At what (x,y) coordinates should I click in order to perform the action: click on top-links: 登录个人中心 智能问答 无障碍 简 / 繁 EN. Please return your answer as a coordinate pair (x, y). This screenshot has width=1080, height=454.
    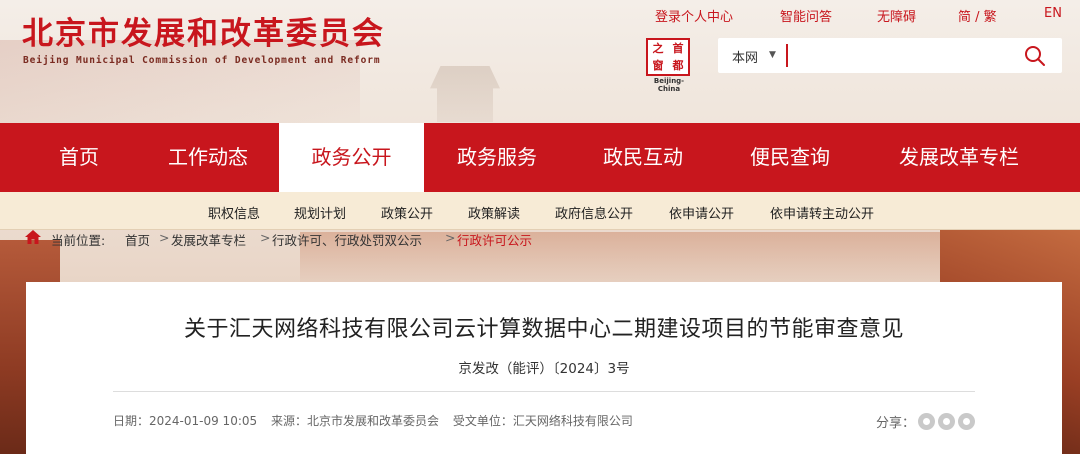
    Looking at the image, I should click on (851, 15).